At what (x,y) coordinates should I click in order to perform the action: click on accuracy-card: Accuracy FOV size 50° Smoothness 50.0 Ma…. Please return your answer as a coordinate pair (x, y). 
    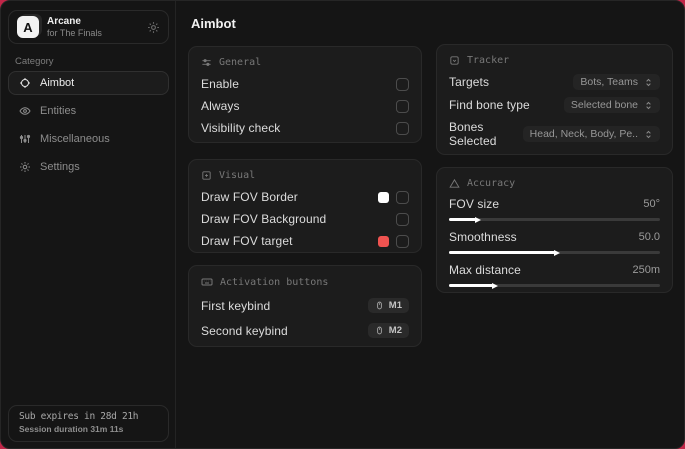
    Looking at the image, I should click on (554, 230).